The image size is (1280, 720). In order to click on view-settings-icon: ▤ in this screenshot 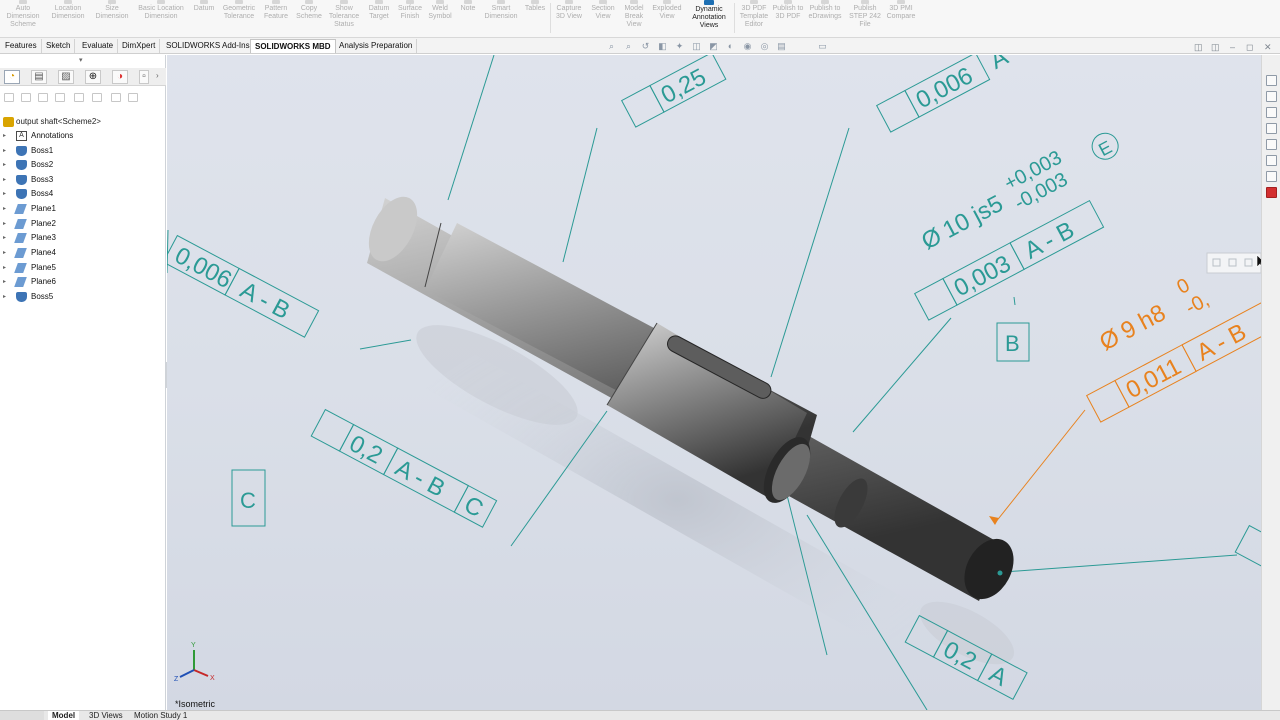, I will do `click(781, 46)`.